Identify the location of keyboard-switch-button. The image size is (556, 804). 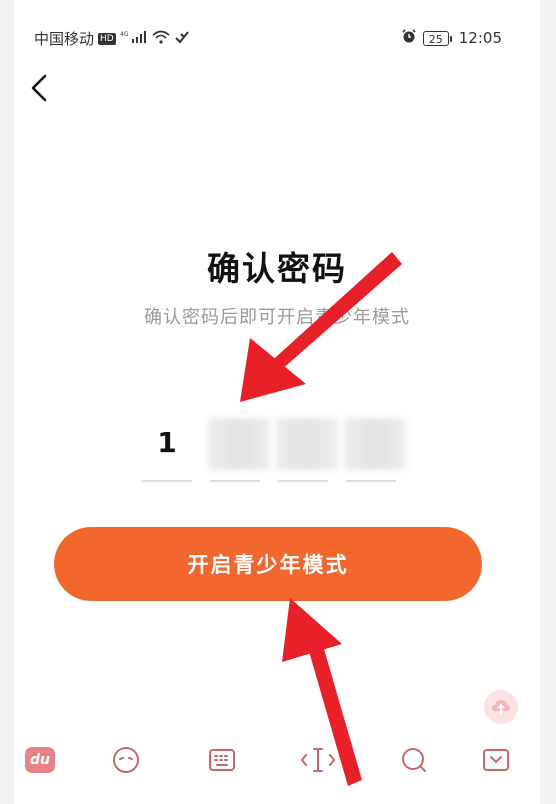
(222, 760).